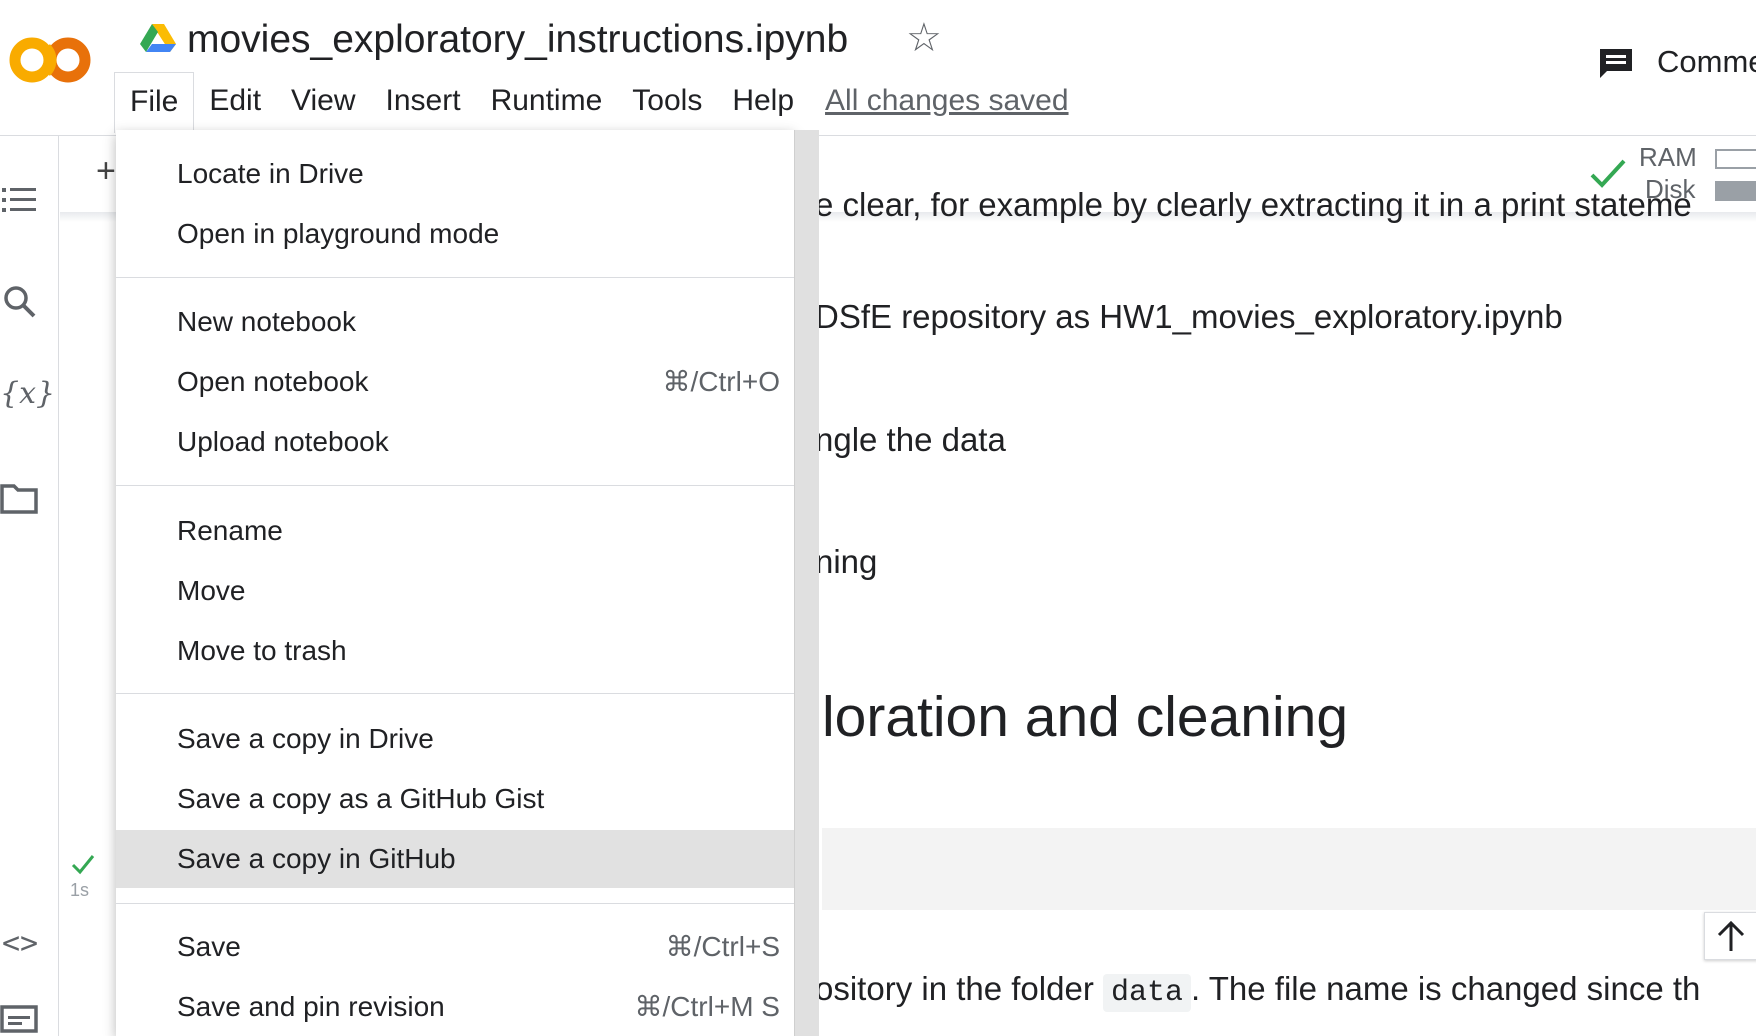  Describe the element at coordinates (455, 591) in the screenshot. I see `menu-item-move: Move` at that location.